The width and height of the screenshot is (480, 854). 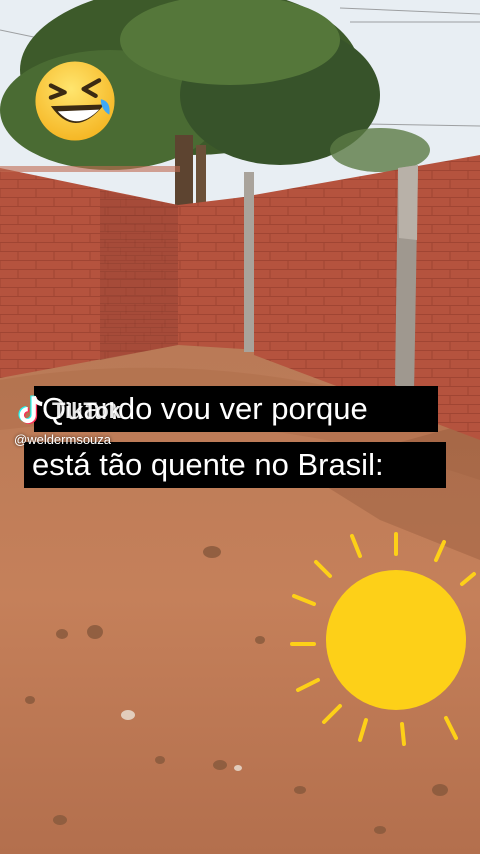 What do you see at coordinates (30, 409) in the screenshot?
I see `tiktok-logo-icon` at bounding box center [30, 409].